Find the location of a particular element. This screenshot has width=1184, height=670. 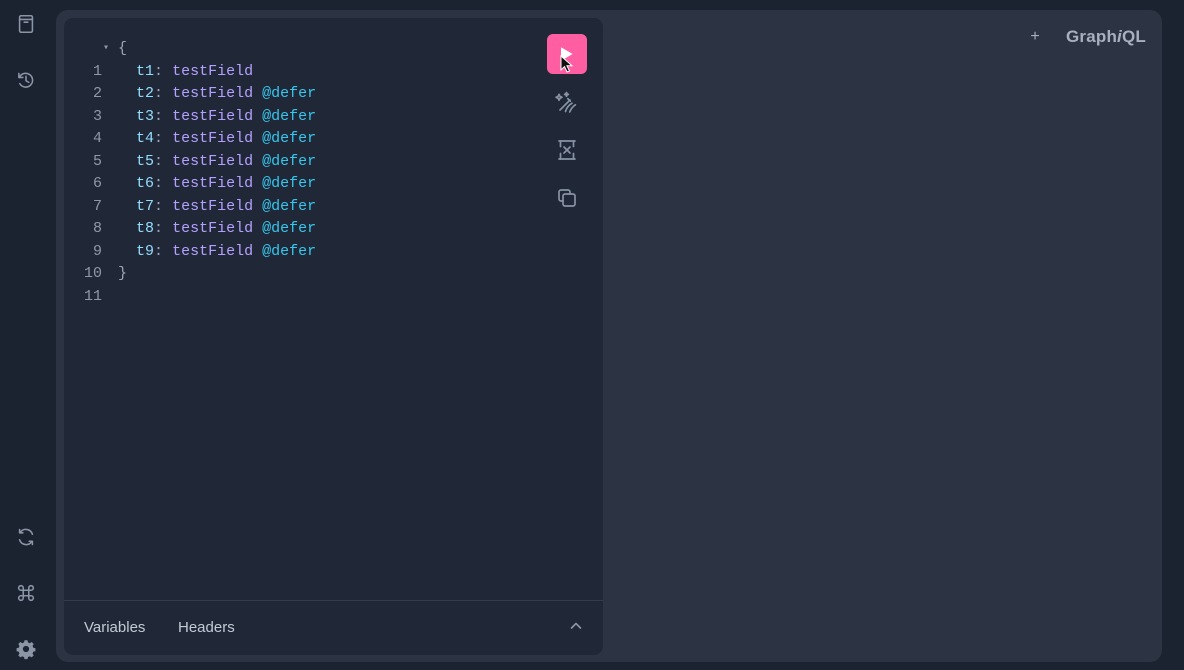

copy-icon is located at coordinates (567, 198).